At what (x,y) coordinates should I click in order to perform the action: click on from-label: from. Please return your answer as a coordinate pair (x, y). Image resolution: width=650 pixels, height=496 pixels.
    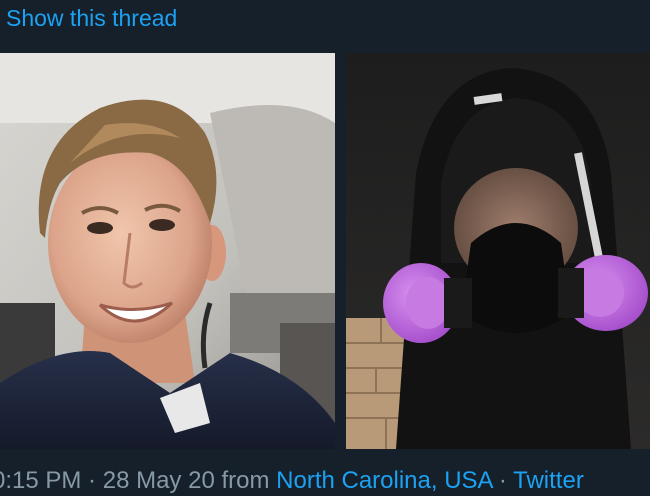
    Looking at the image, I should click on (245, 480).